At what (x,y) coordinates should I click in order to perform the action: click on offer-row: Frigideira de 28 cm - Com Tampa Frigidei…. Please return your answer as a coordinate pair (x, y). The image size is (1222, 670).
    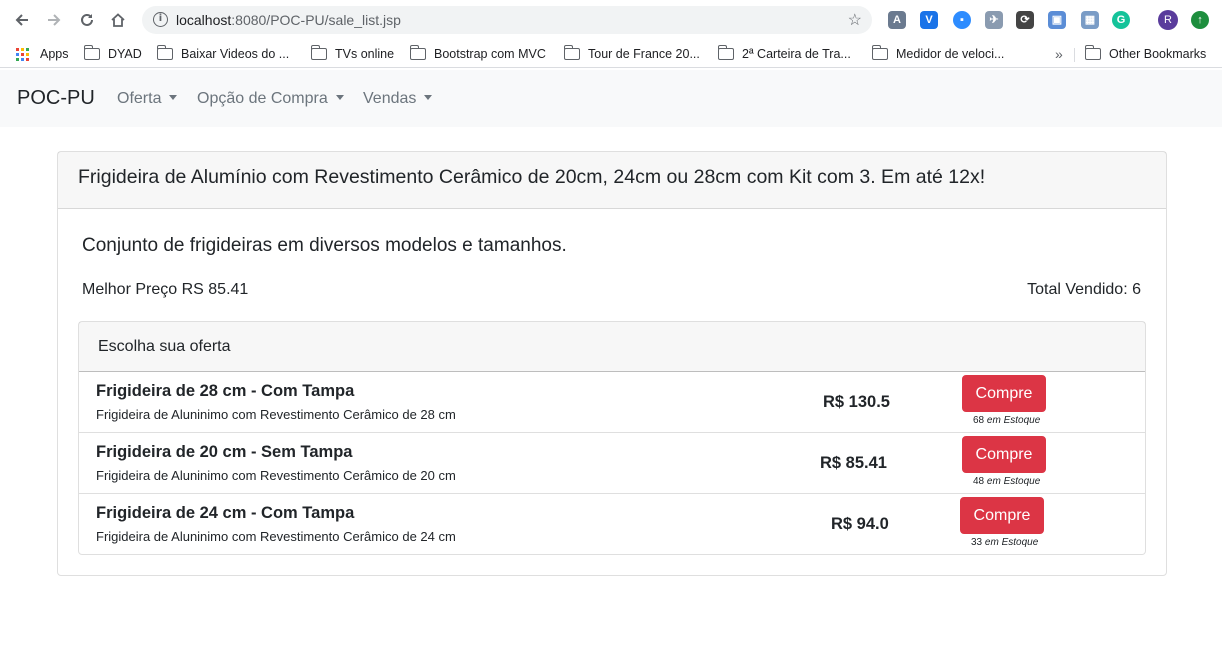
    Looking at the image, I should click on (612, 401).